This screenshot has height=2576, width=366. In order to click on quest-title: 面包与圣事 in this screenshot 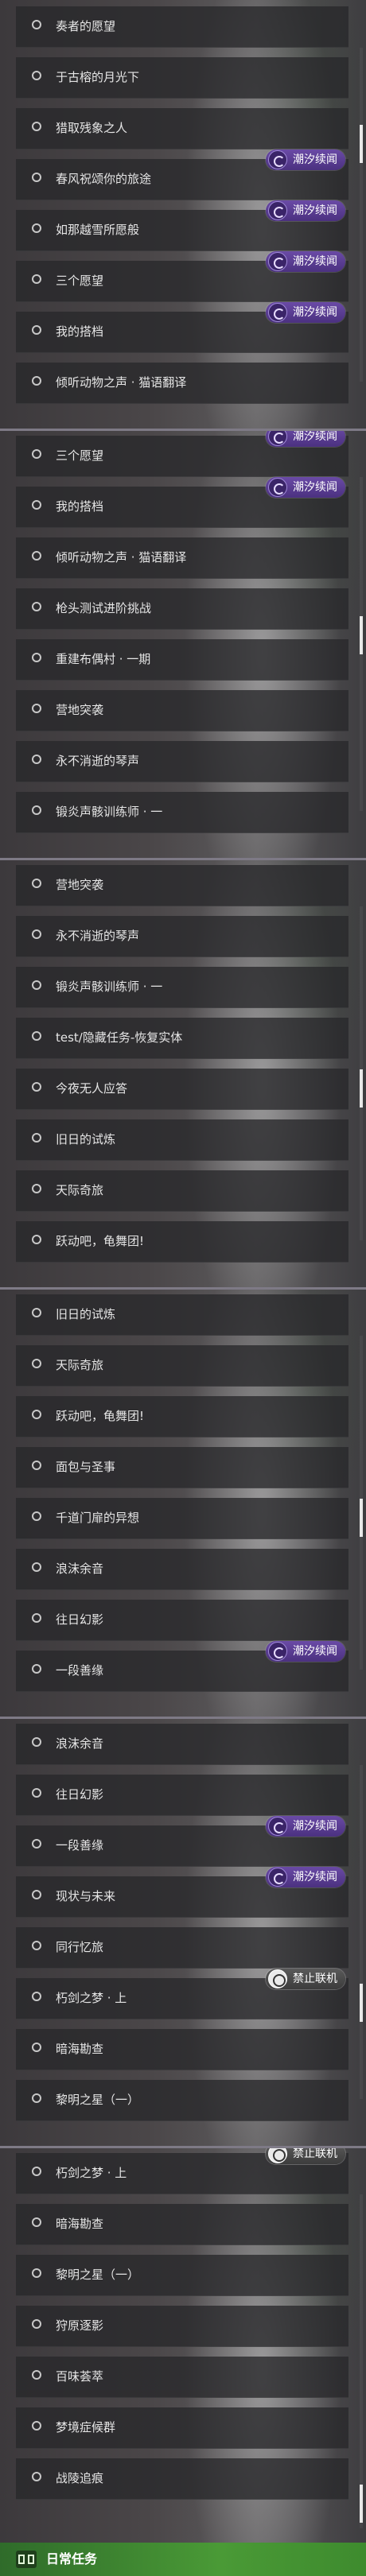, I will do `click(86, 1467)`.